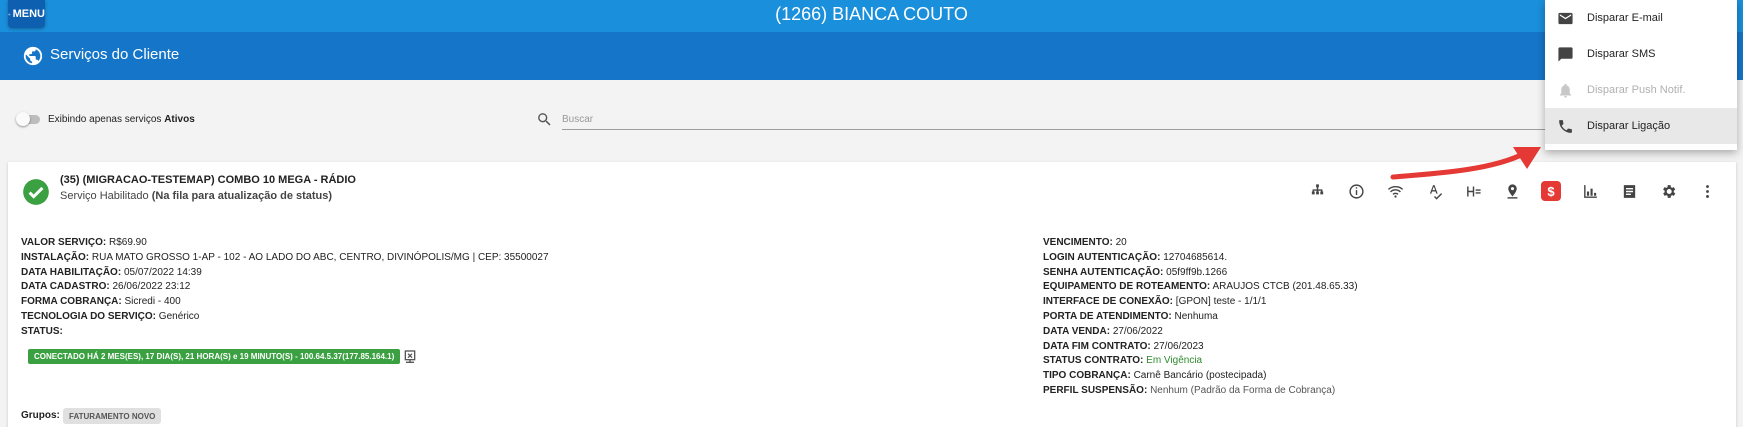 Image resolution: width=1743 pixels, height=427 pixels. What do you see at coordinates (1137, 331) in the screenshot?
I see `detail-value: 27/06/2022` at bounding box center [1137, 331].